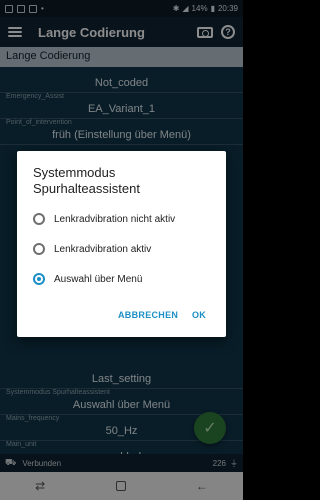 The width and height of the screenshot is (320, 500). I want to click on option-lenkradvibration-aktiv: Lenkradvibration aktiv, so click(92, 249).